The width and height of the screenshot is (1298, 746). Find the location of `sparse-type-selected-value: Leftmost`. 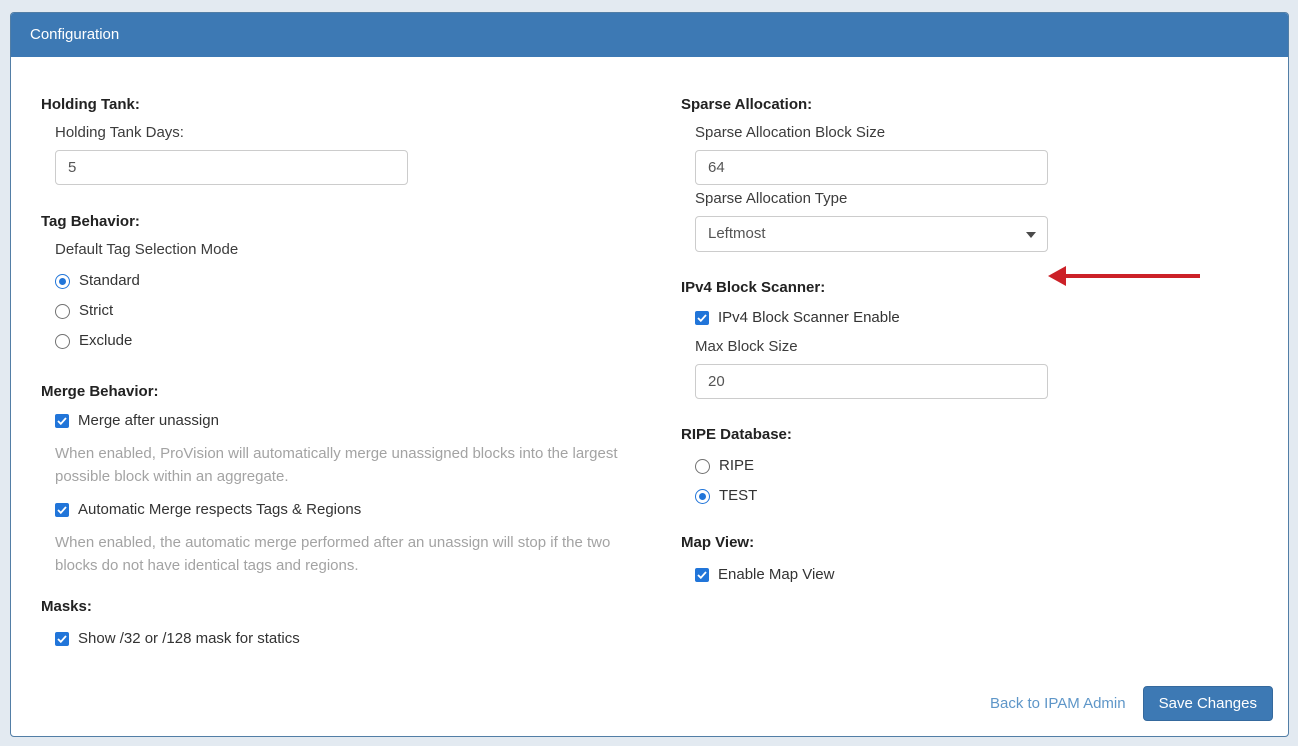

sparse-type-selected-value: Leftmost is located at coordinates (737, 233).